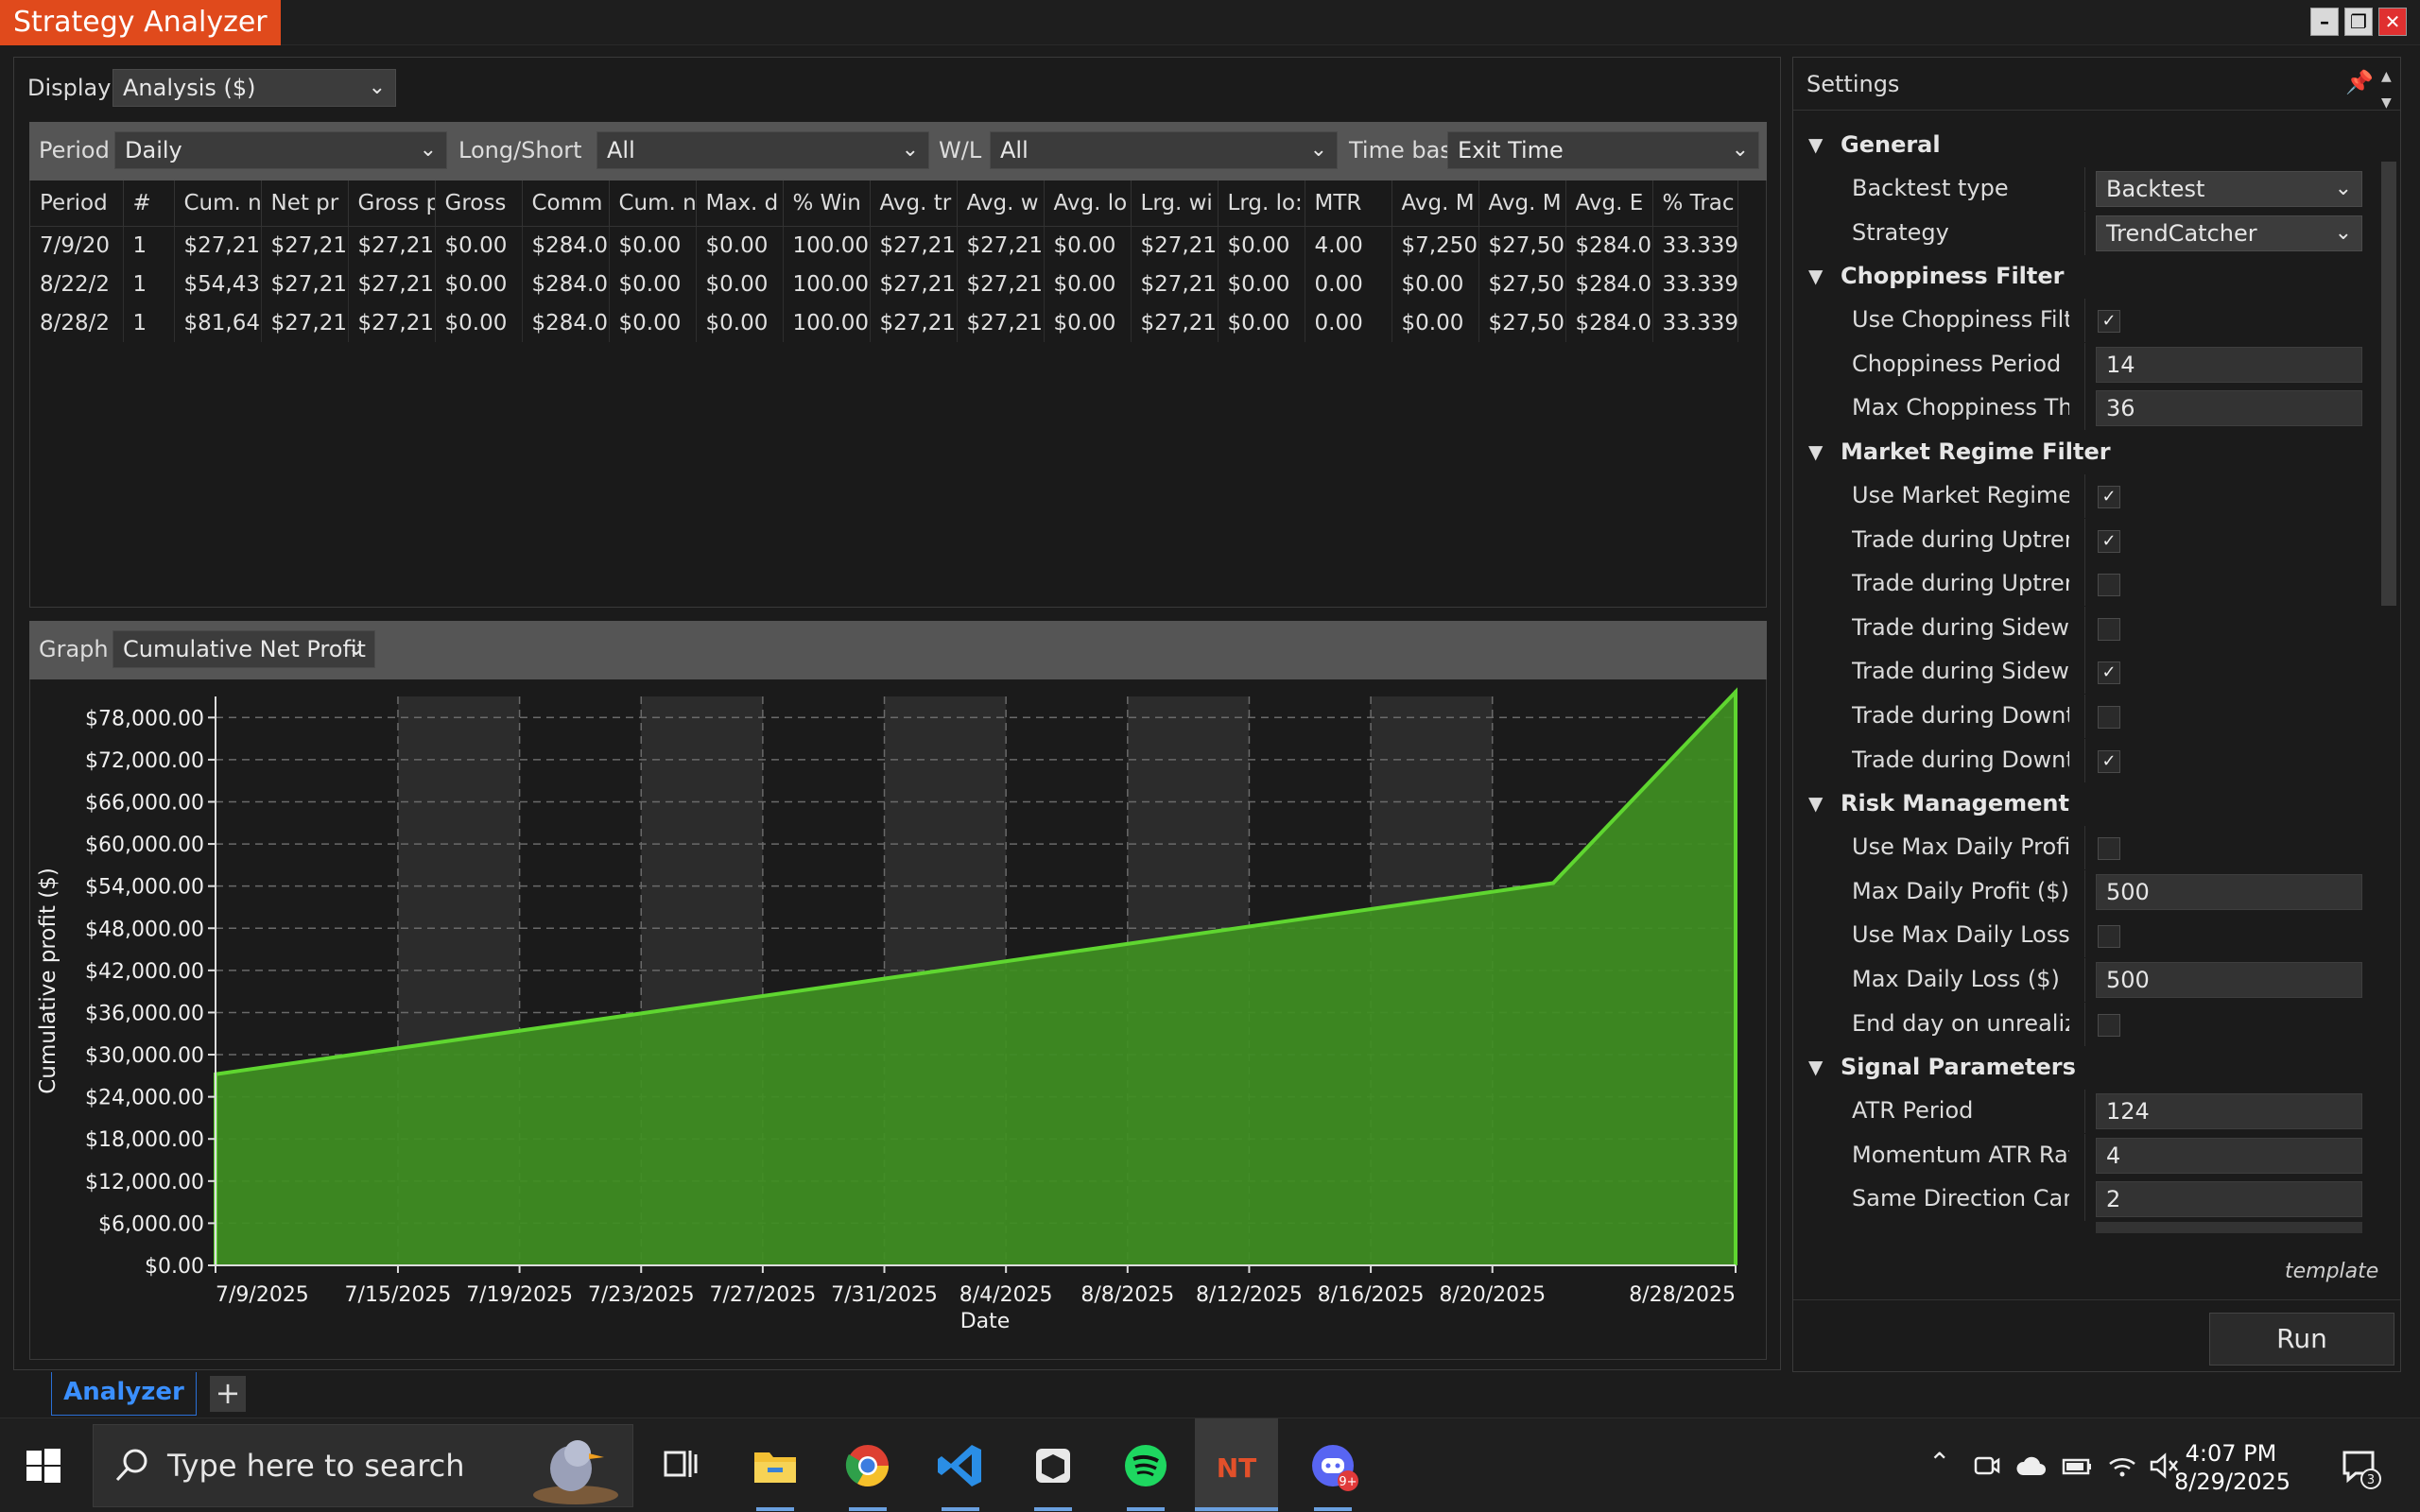  What do you see at coordinates (1236, 1465) in the screenshot?
I see `ninjatrader-taskbar-button: NT` at bounding box center [1236, 1465].